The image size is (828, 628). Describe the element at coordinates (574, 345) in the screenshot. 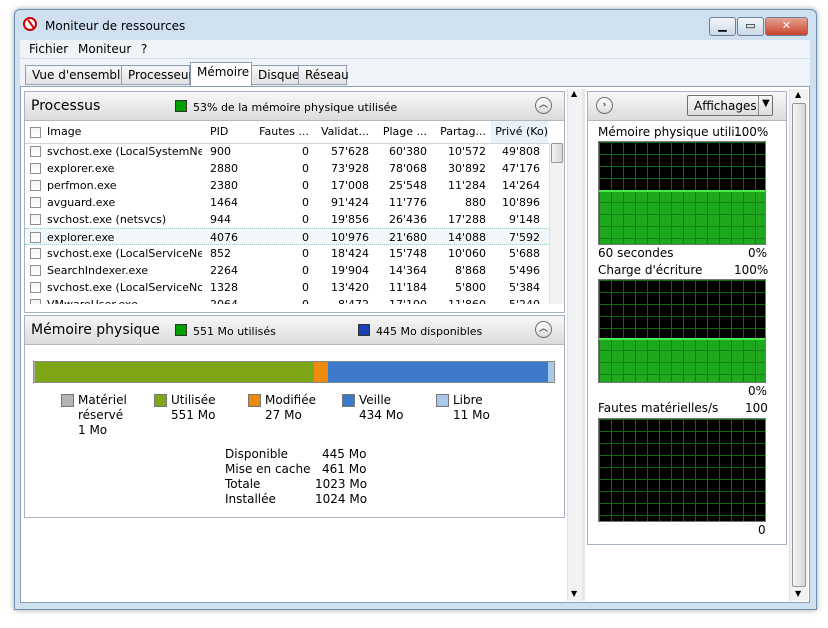

I see `left-pane-scrollbar: ▲ ▼` at that location.